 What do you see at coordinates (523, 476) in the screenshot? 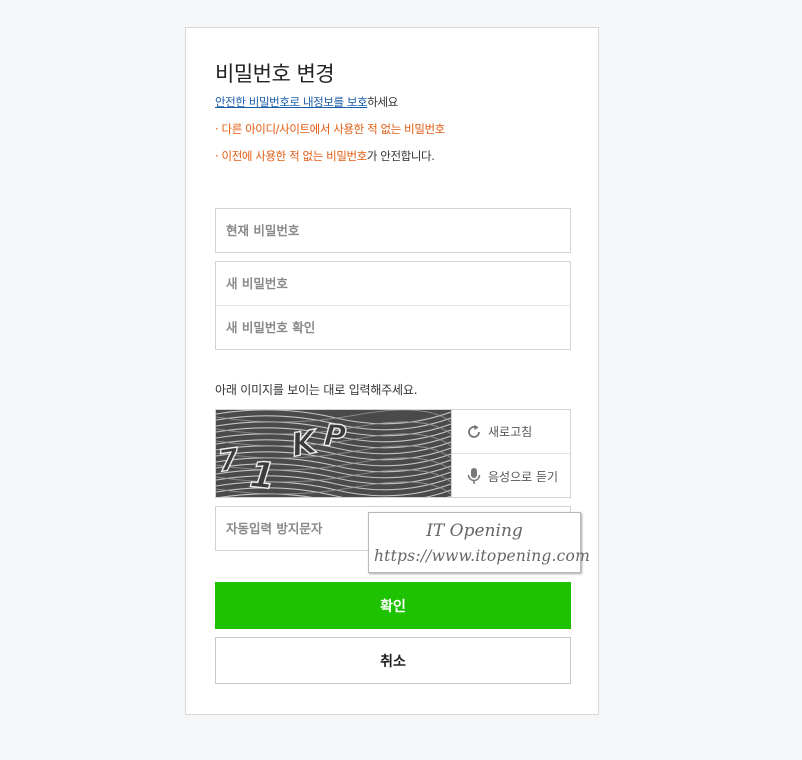
I see `captcha-audio-label: 음성으로 듣기` at bounding box center [523, 476].